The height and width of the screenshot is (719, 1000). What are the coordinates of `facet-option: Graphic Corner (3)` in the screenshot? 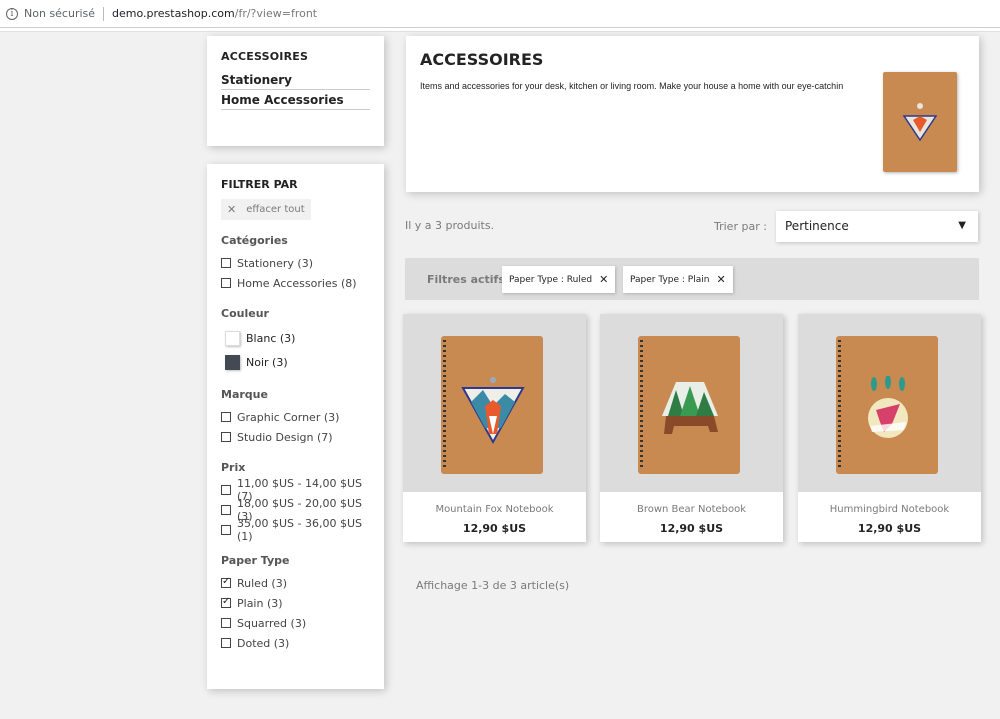 It's located at (295, 417).